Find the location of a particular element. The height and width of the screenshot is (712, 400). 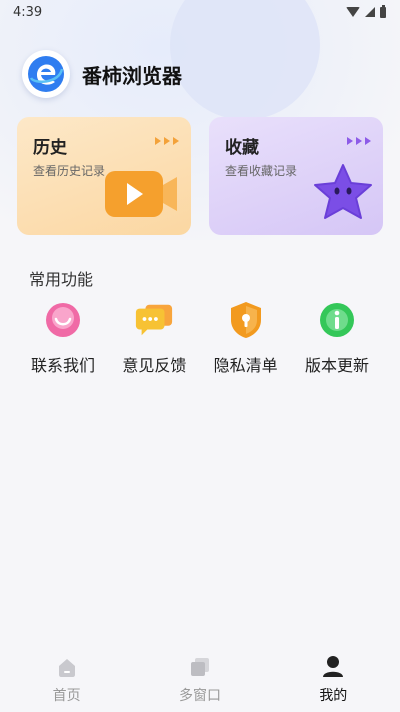

nav-home-label: 首页 is located at coordinates (66, 696).